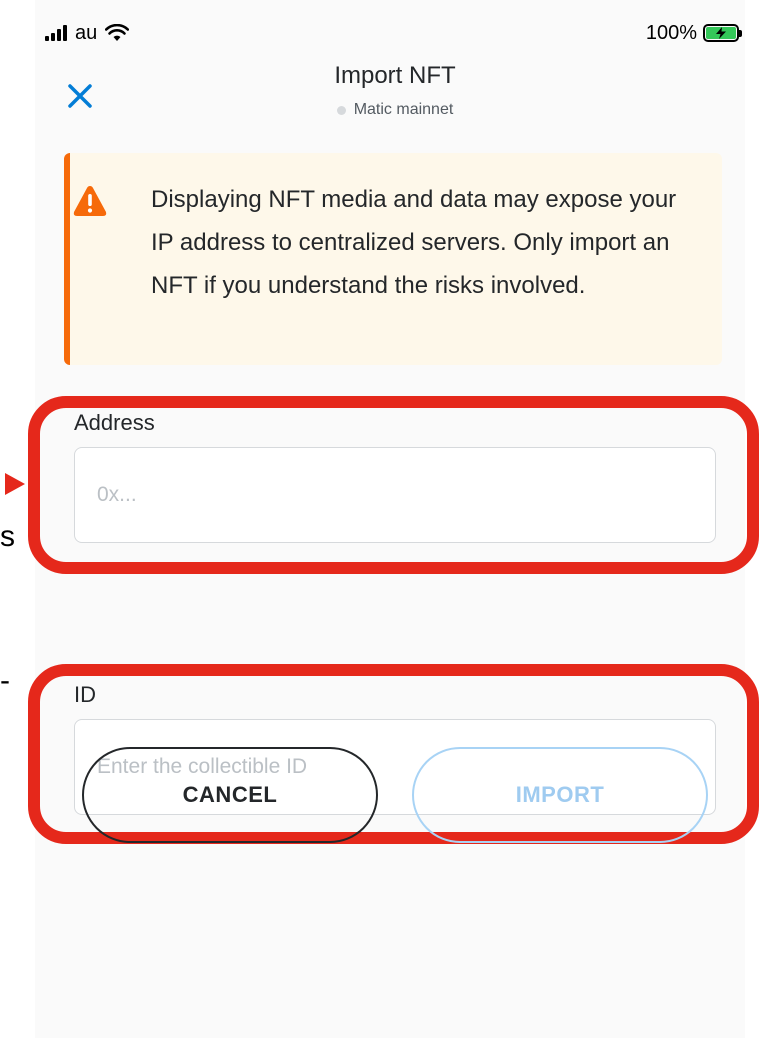 The image size is (769, 1038). What do you see at coordinates (90, 201) in the screenshot?
I see `warning-icon` at bounding box center [90, 201].